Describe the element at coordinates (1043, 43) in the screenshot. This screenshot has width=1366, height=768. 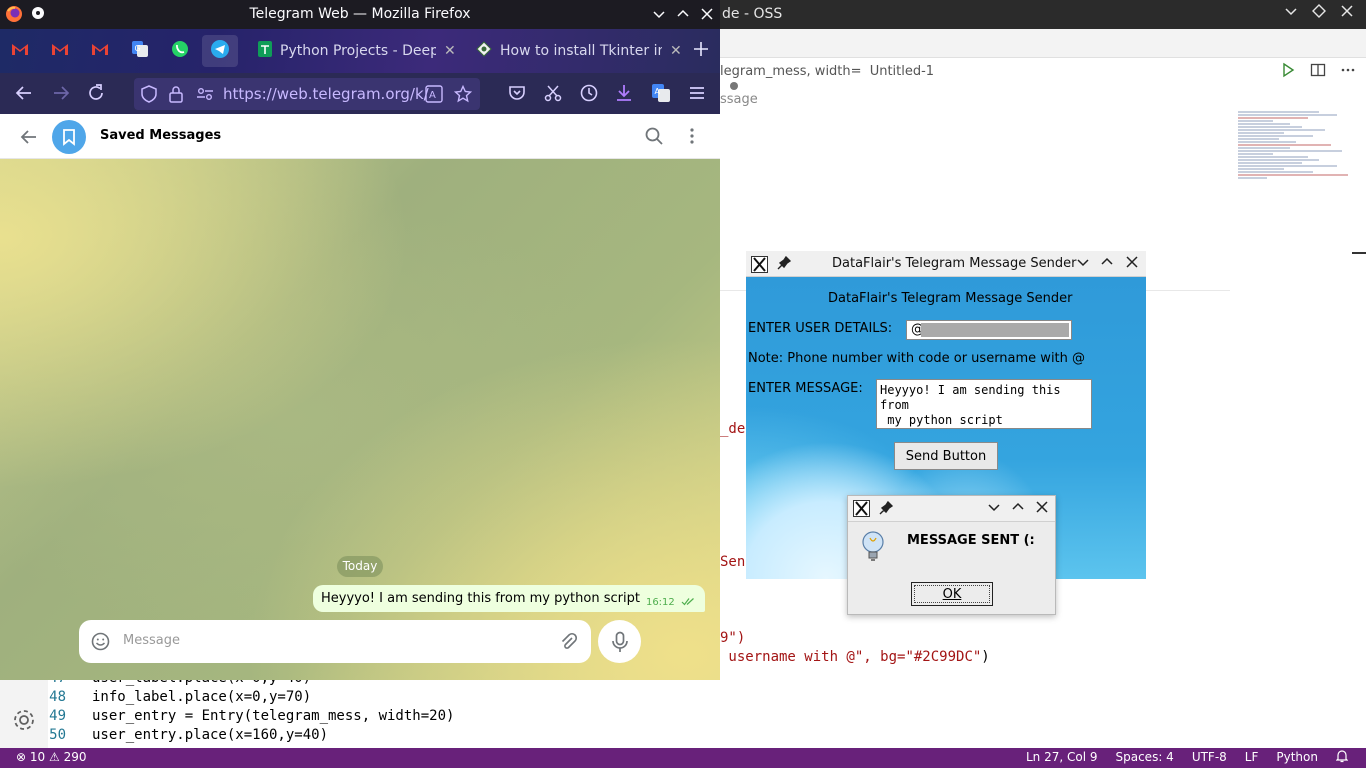
I see `vscode-tab-bar` at that location.